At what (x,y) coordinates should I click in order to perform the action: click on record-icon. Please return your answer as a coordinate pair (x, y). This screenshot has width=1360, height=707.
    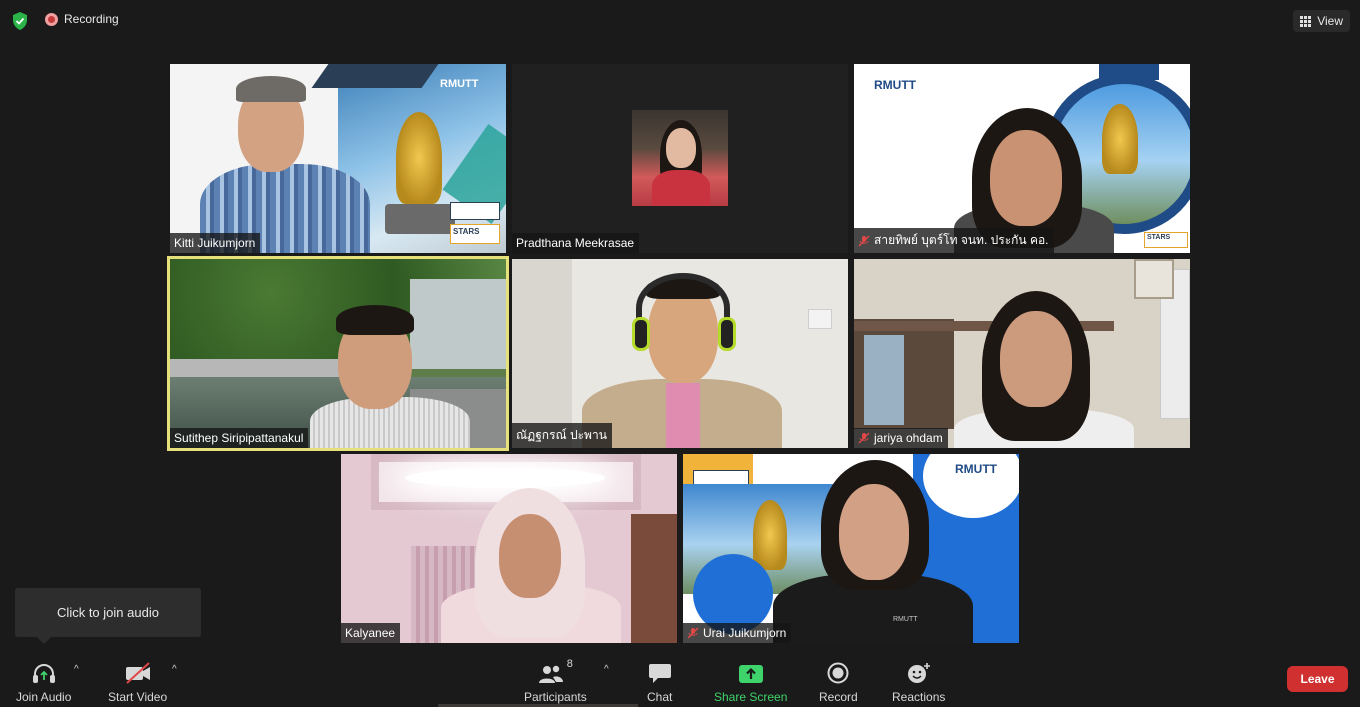
    Looking at the image, I should click on (838, 673).